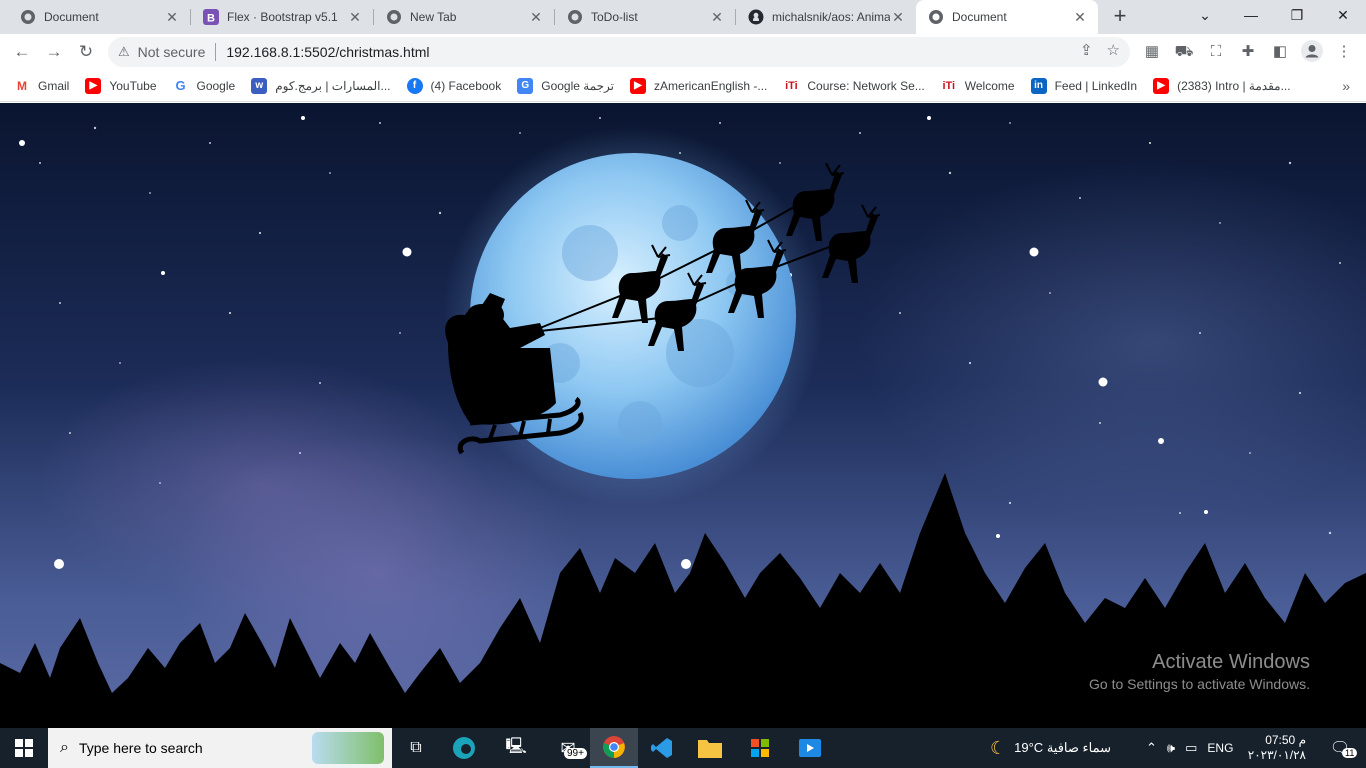  Describe the element at coordinates (124, 52) in the screenshot. I see `warning-icon: ⚠` at that location.